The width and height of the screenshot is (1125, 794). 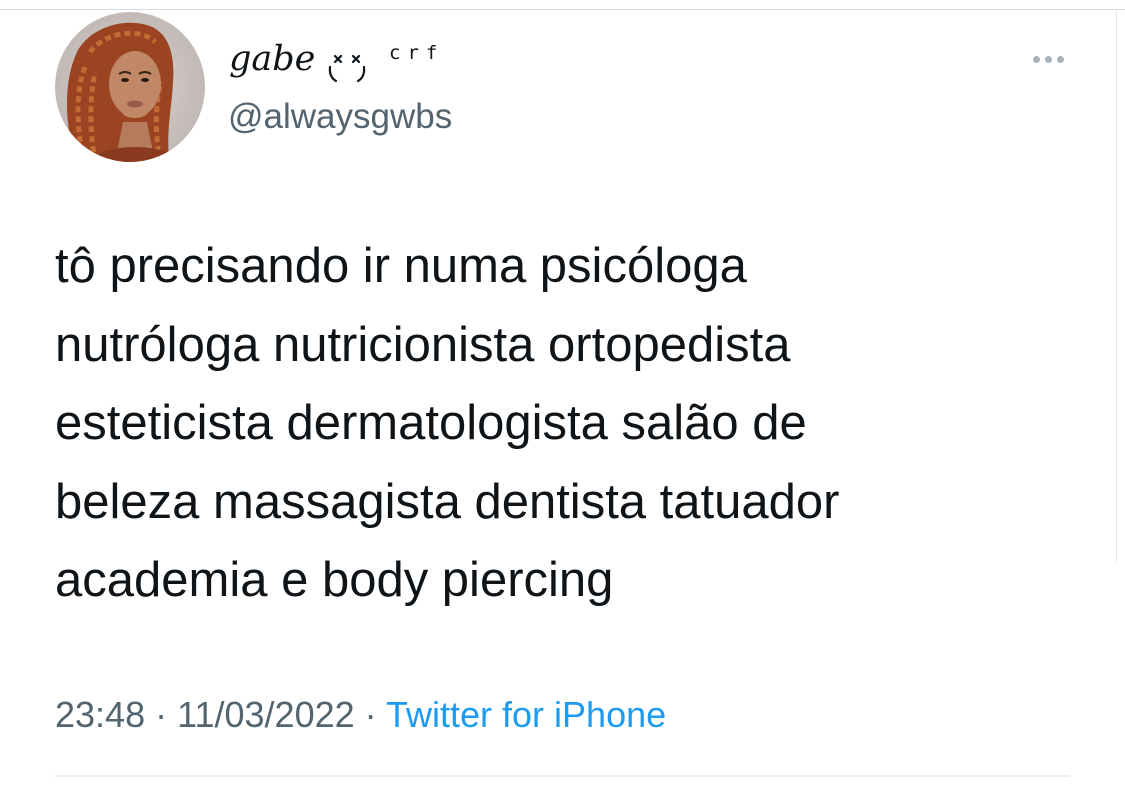 I want to click on tweet-text-line: academia e body piercing, so click(x=334, y=580).